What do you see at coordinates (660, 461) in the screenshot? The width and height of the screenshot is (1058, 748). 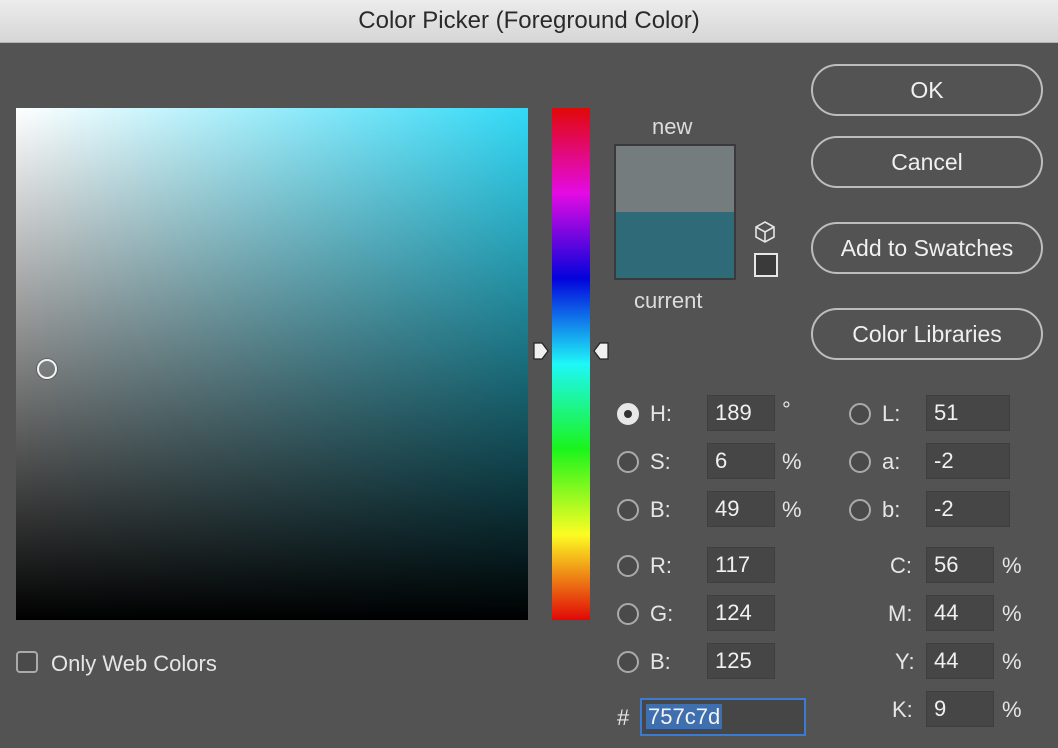 I see `saturation-label: S:` at bounding box center [660, 461].